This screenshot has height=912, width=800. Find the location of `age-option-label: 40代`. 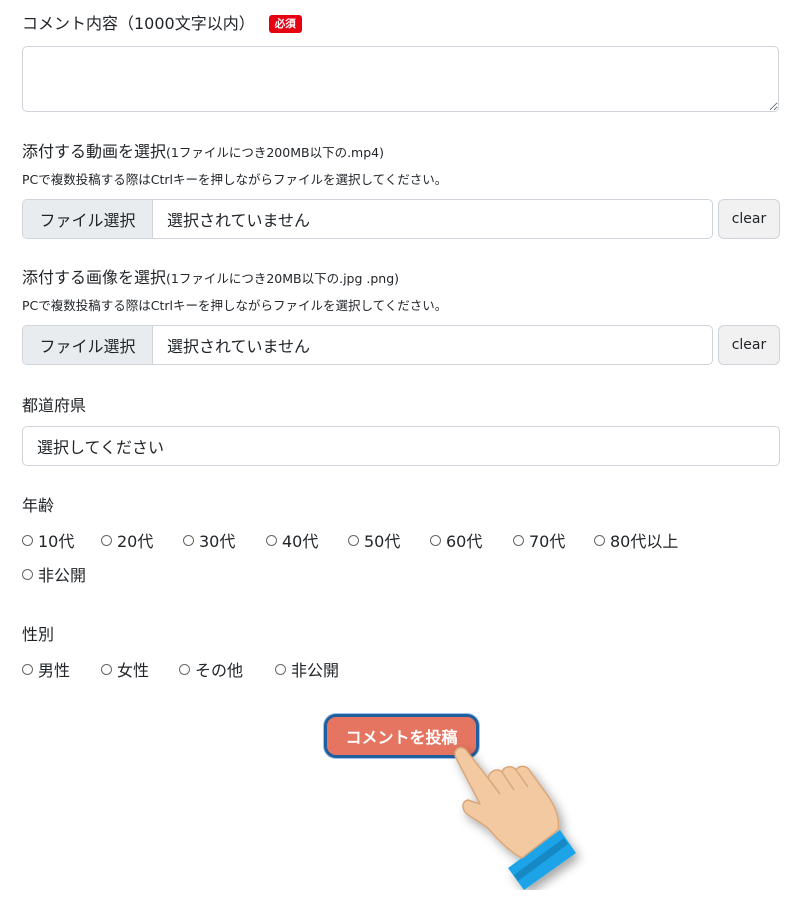

age-option-label: 40代 is located at coordinates (300, 541).